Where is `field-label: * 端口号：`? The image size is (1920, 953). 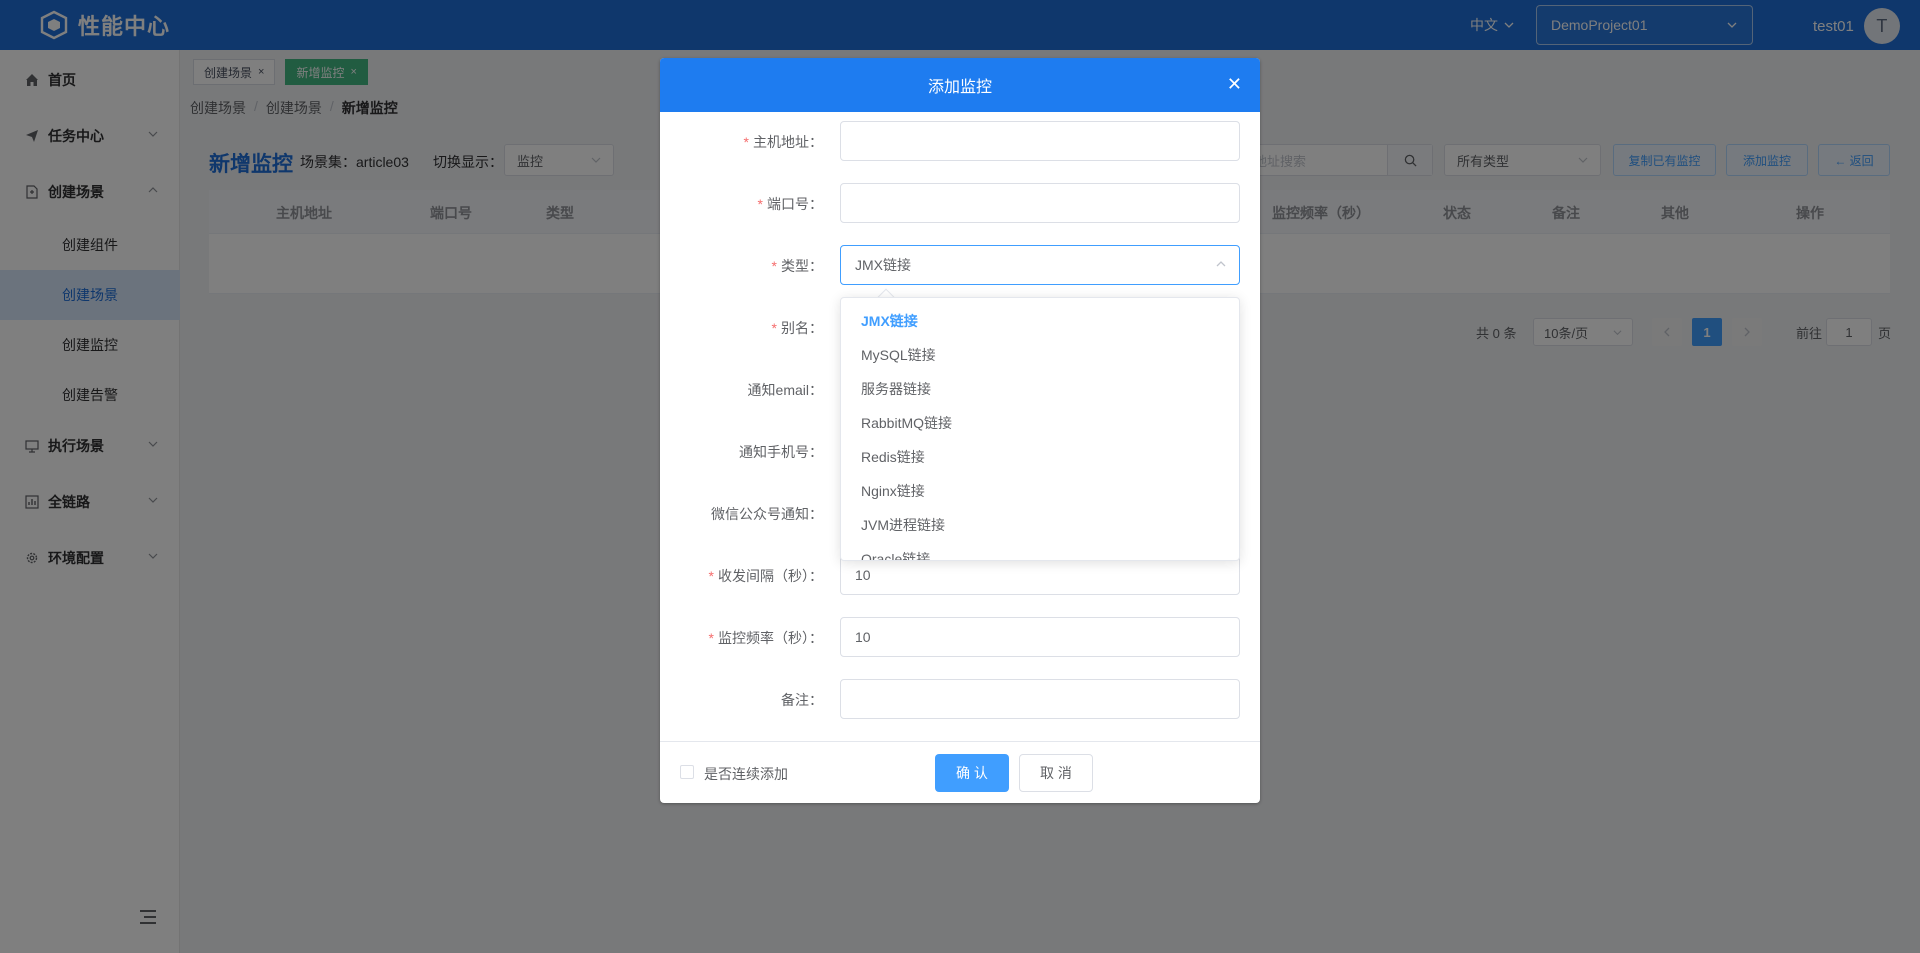 field-label: * 端口号： is located at coordinates (790, 204).